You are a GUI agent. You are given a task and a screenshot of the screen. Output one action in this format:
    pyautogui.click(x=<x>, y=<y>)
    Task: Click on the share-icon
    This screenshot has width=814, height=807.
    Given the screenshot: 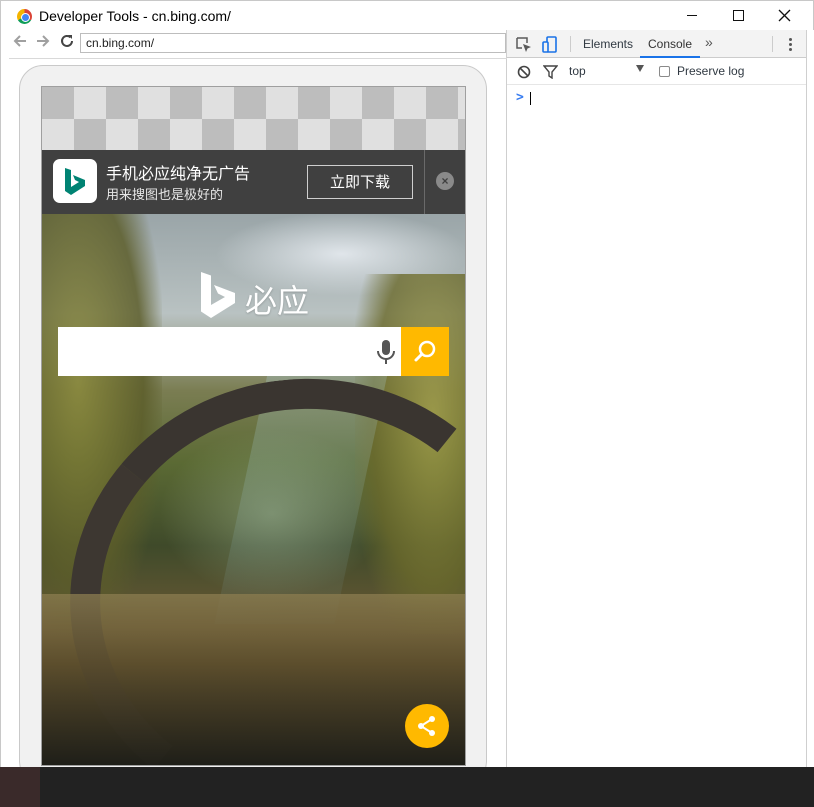 What is the action you would take?
    pyautogui.click(x=426, y=726)
    